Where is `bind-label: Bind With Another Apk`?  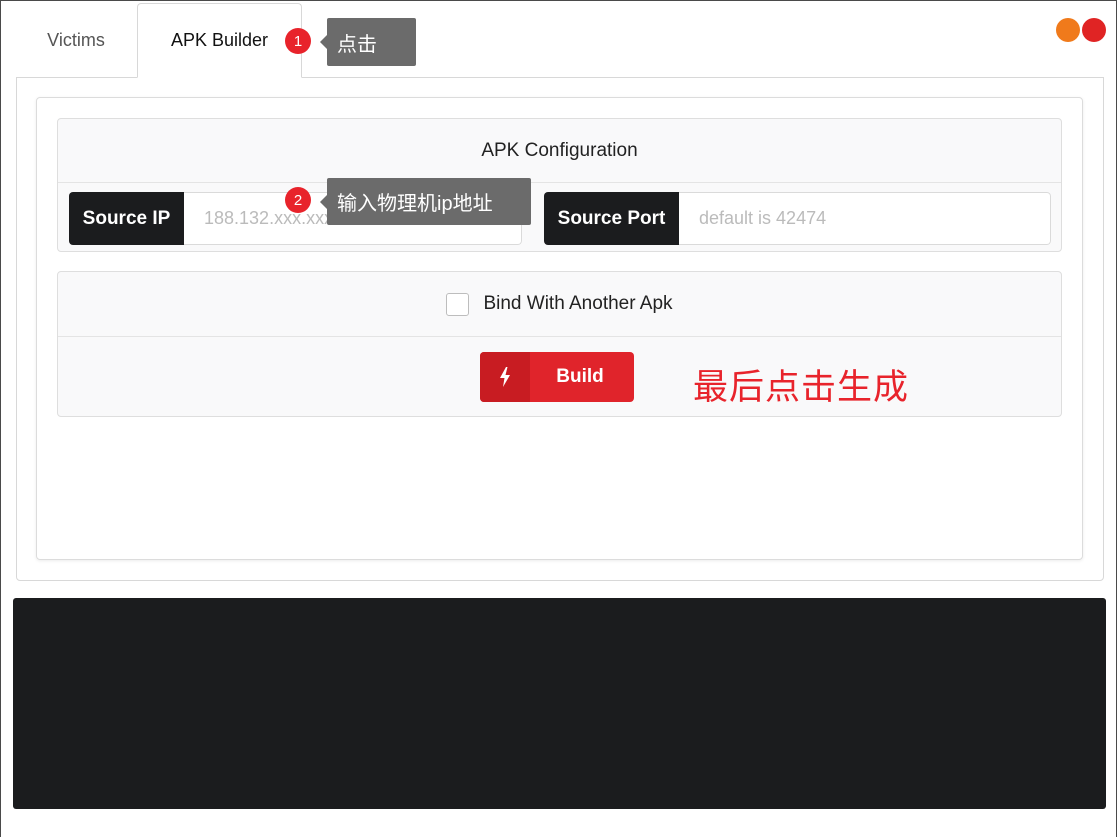 bind-label: Bind With Another Apk is located at coordinates (577, 304).